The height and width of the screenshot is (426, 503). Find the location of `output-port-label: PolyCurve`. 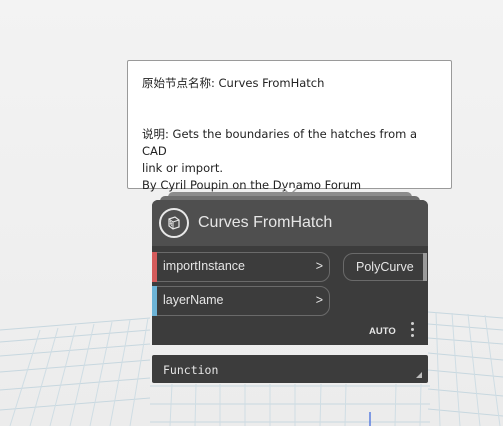

output-port-label: PolyCurve is located at coordinates (385, 267).